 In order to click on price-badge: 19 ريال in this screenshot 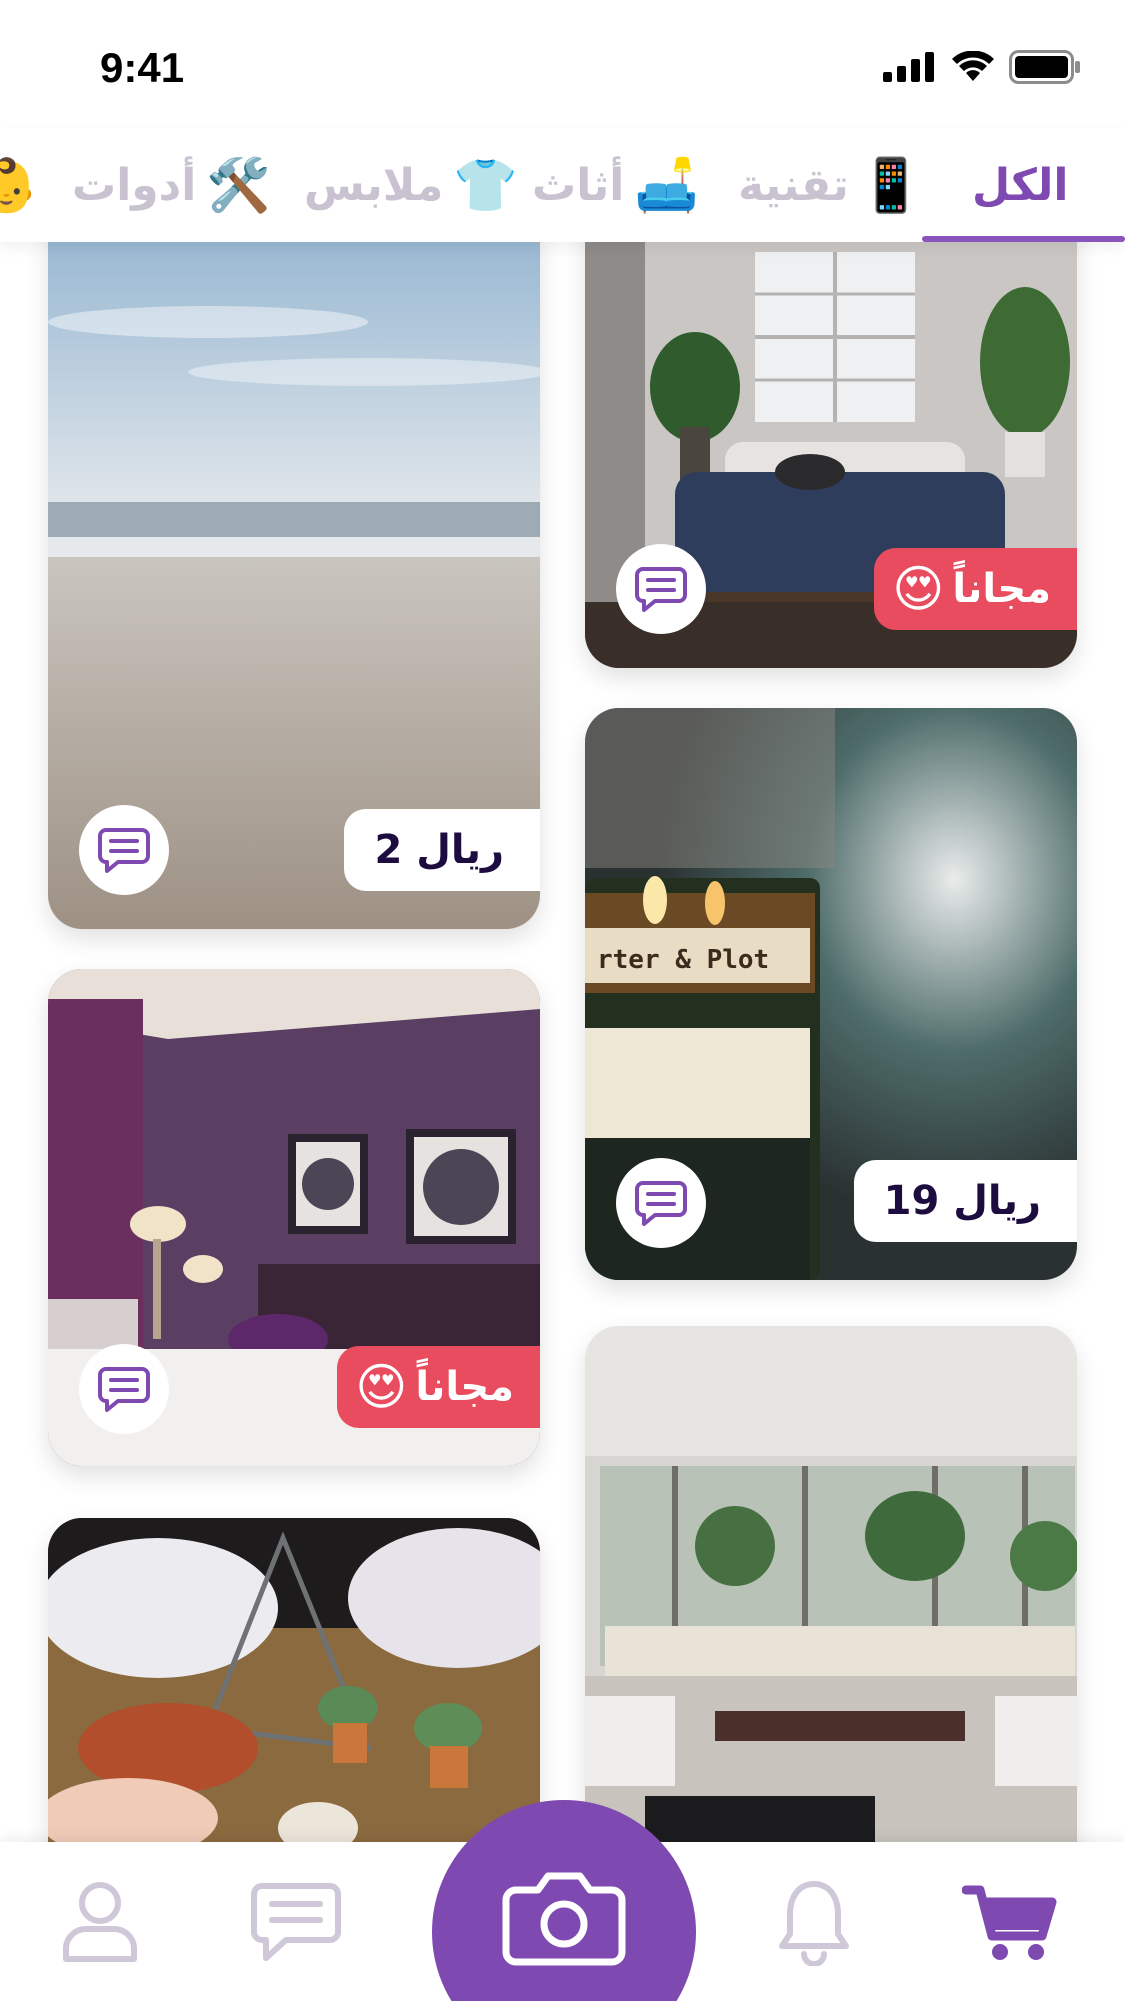, I will do `click(965, 1201)`.